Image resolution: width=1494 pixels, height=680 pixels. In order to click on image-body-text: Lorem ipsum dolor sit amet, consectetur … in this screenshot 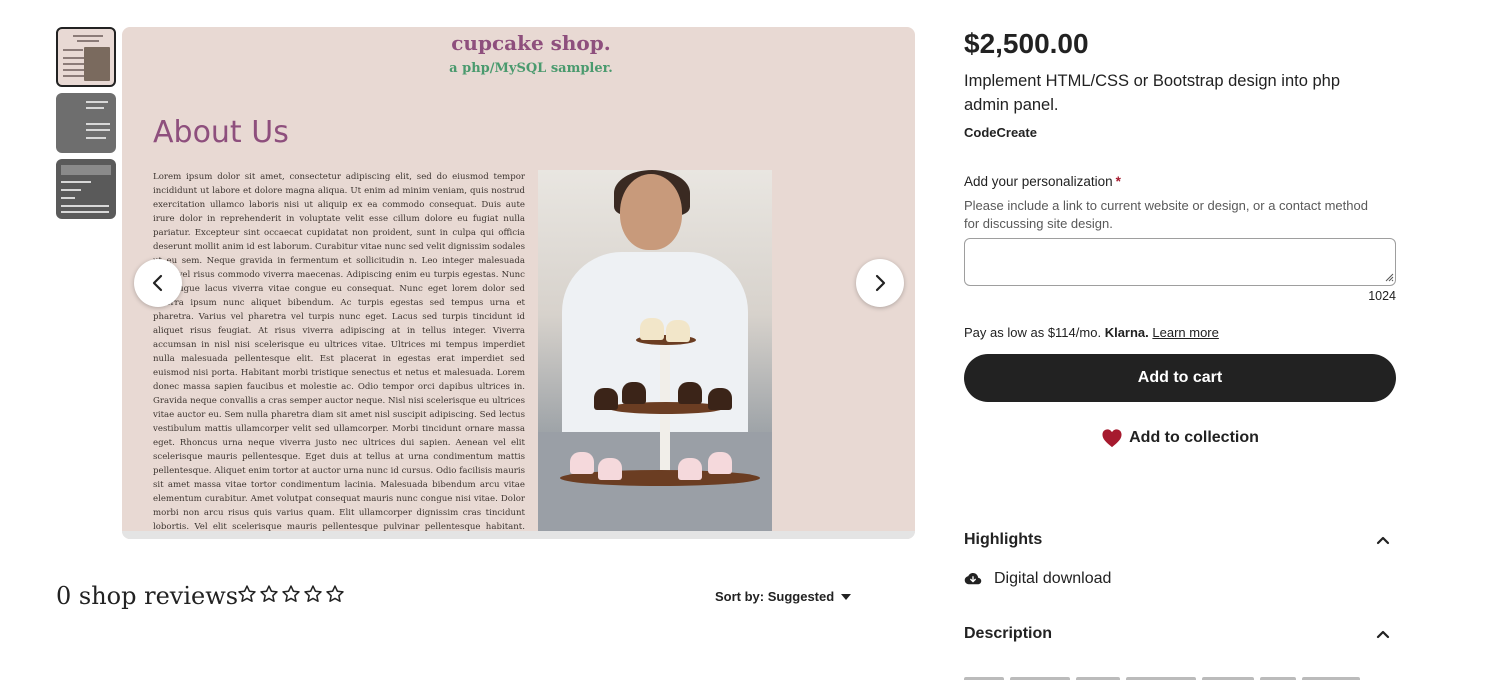, I will do `click(339, 352)`.